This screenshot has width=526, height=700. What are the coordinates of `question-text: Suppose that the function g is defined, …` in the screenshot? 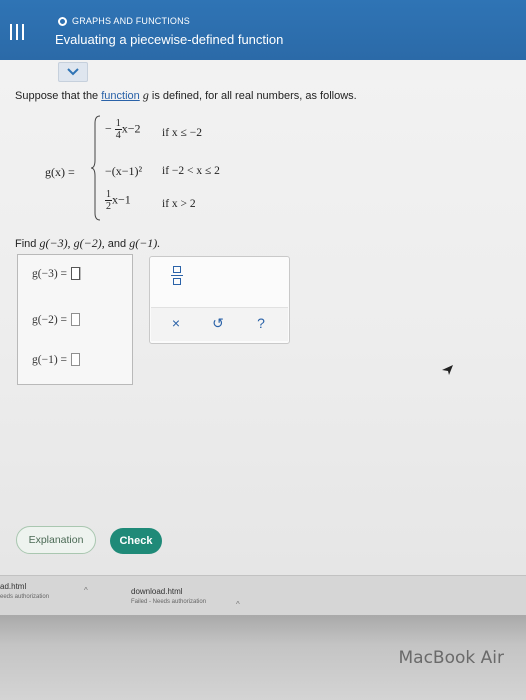 It's located at (186, 95).